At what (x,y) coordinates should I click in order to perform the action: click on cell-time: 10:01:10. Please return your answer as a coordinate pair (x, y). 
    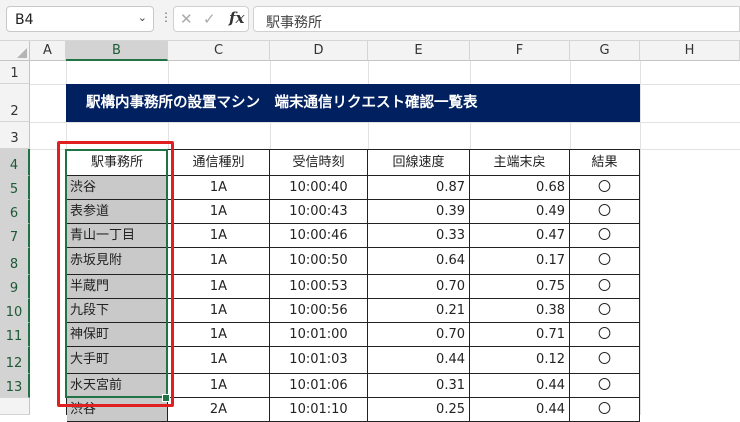
    Looking at the image, I should click on (319, 410).